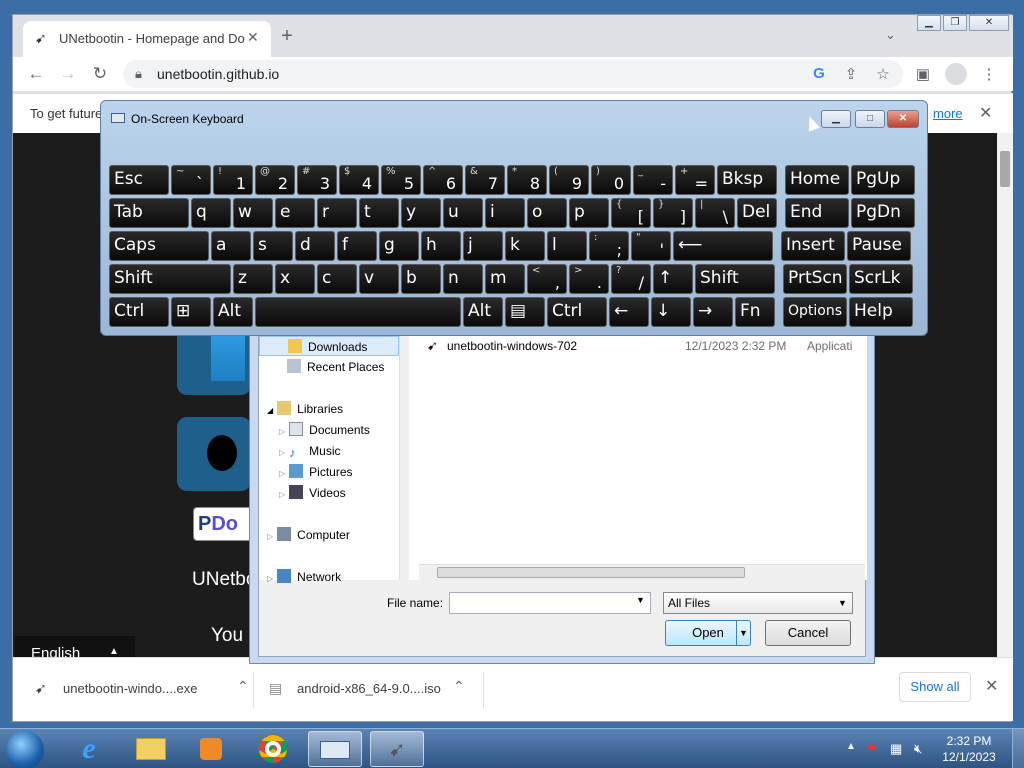  Describe the element at coordinates (991, 686) in the screenshot. I see `close-download-bar-icon: ✕` at that location.